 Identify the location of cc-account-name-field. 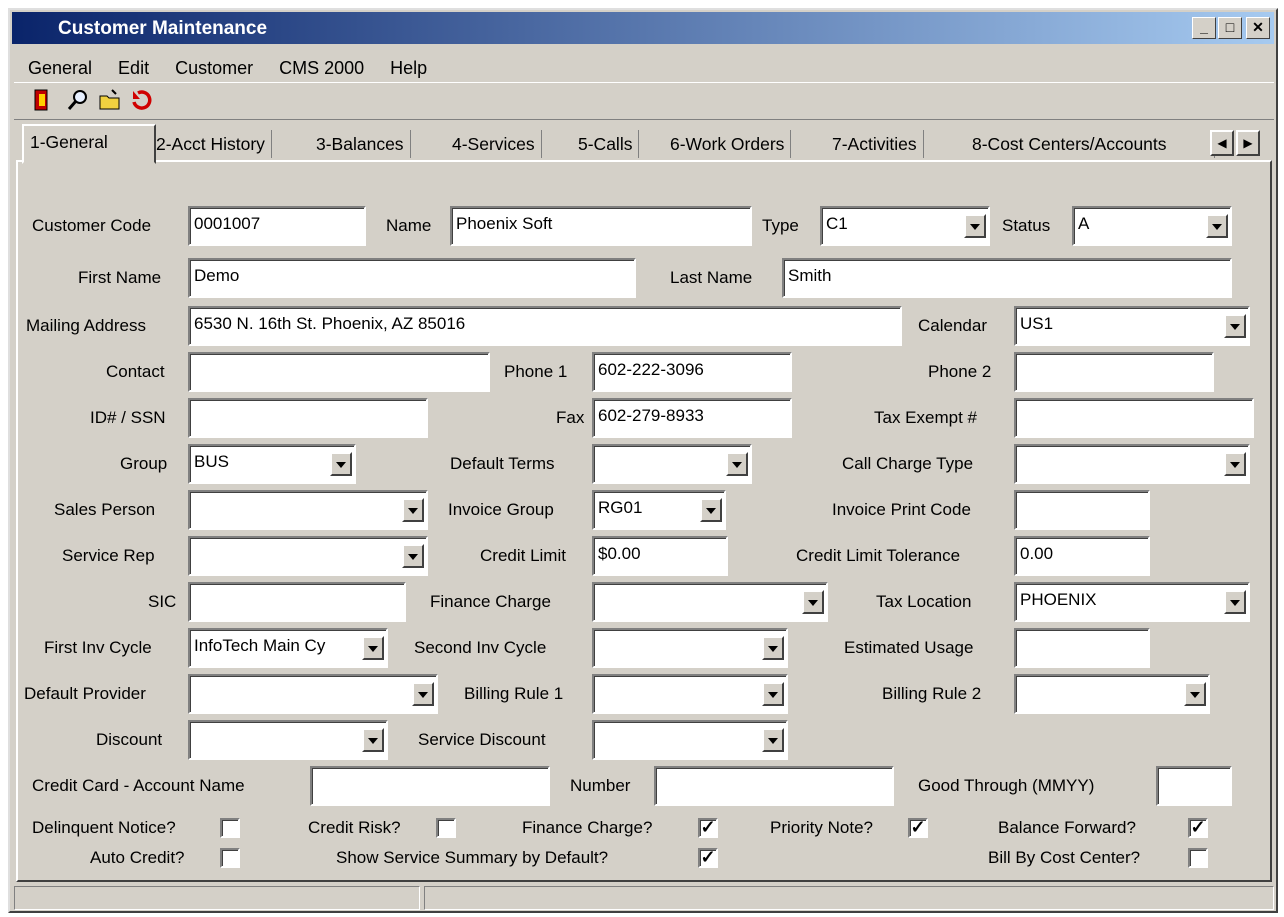
(430, 786).